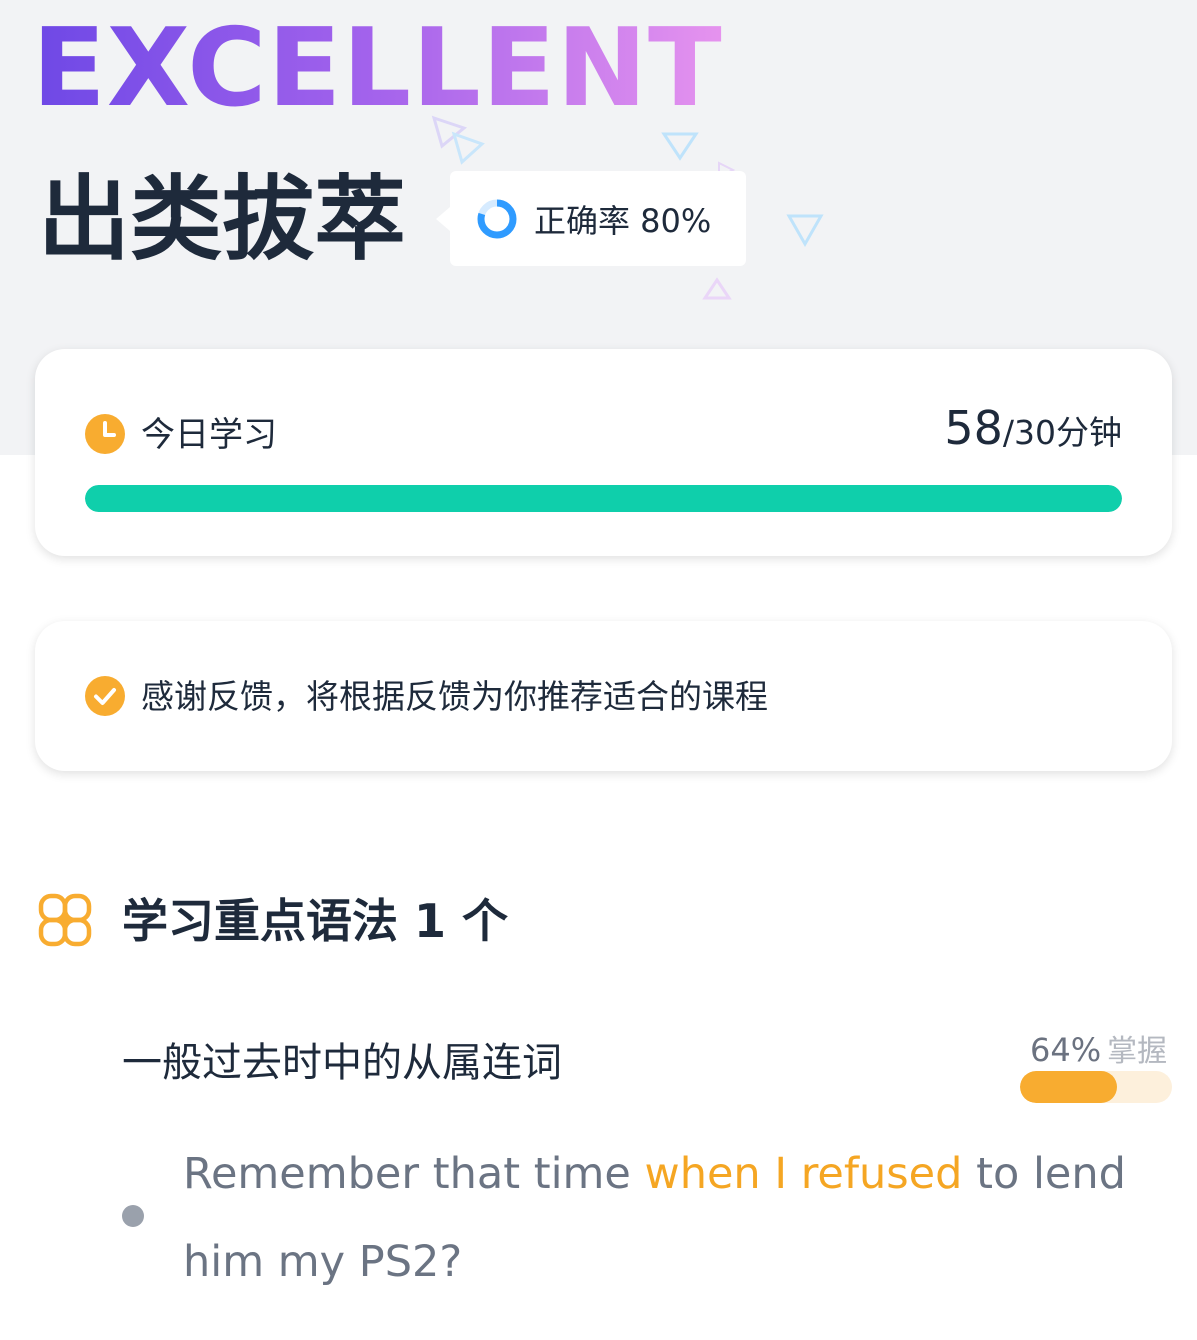  I want to click on study-minutes-goal: /30分钟, so click(1062, 432).